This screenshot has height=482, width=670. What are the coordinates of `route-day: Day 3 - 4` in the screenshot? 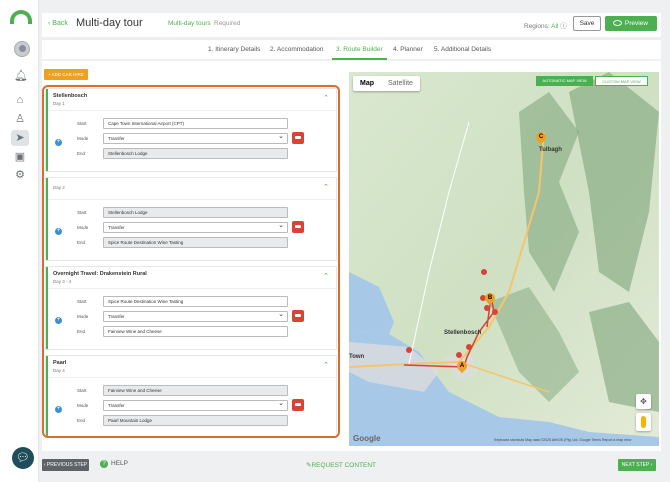 It's located at (62, 281).